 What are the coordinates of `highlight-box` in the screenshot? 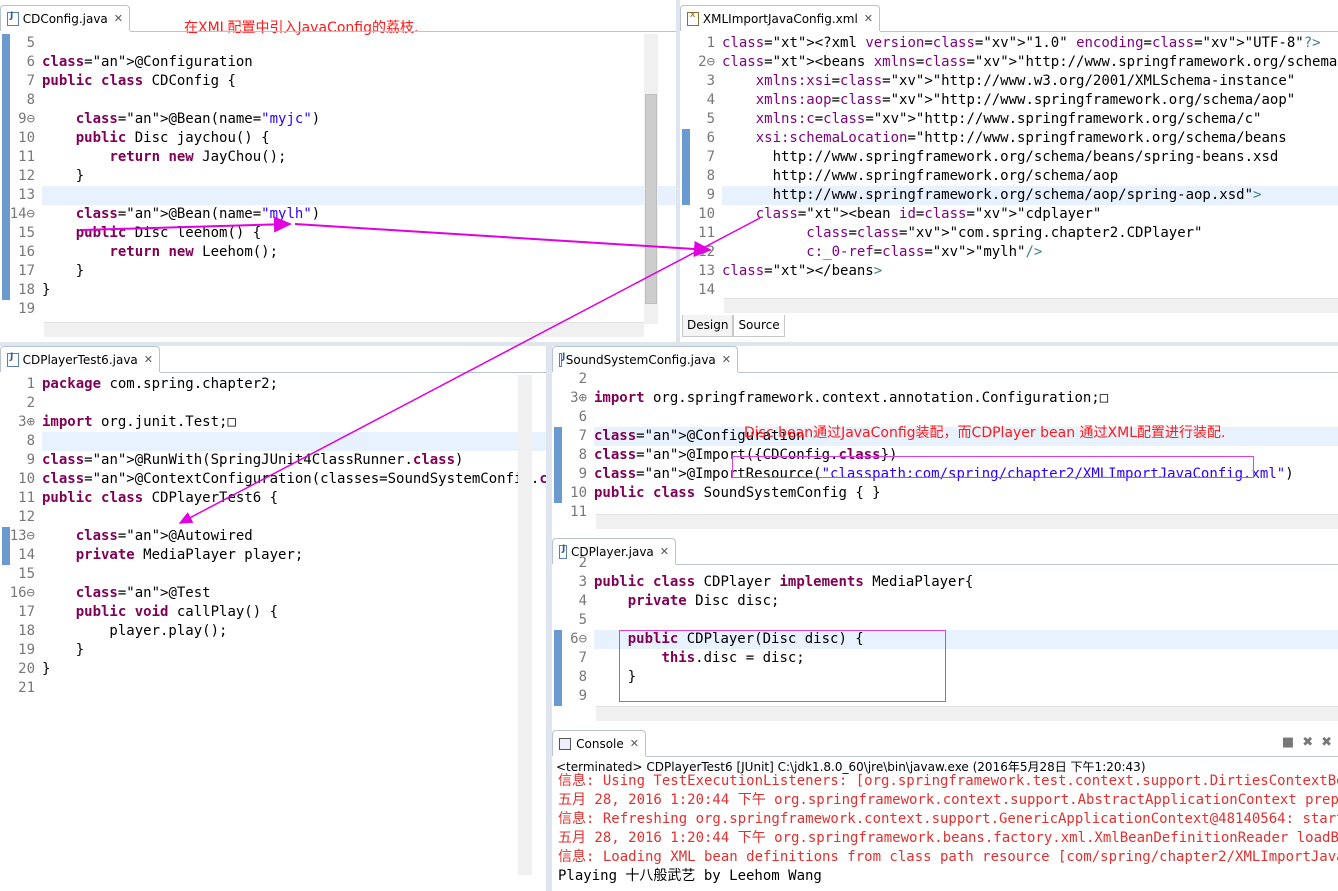 It's located at (993, 467).